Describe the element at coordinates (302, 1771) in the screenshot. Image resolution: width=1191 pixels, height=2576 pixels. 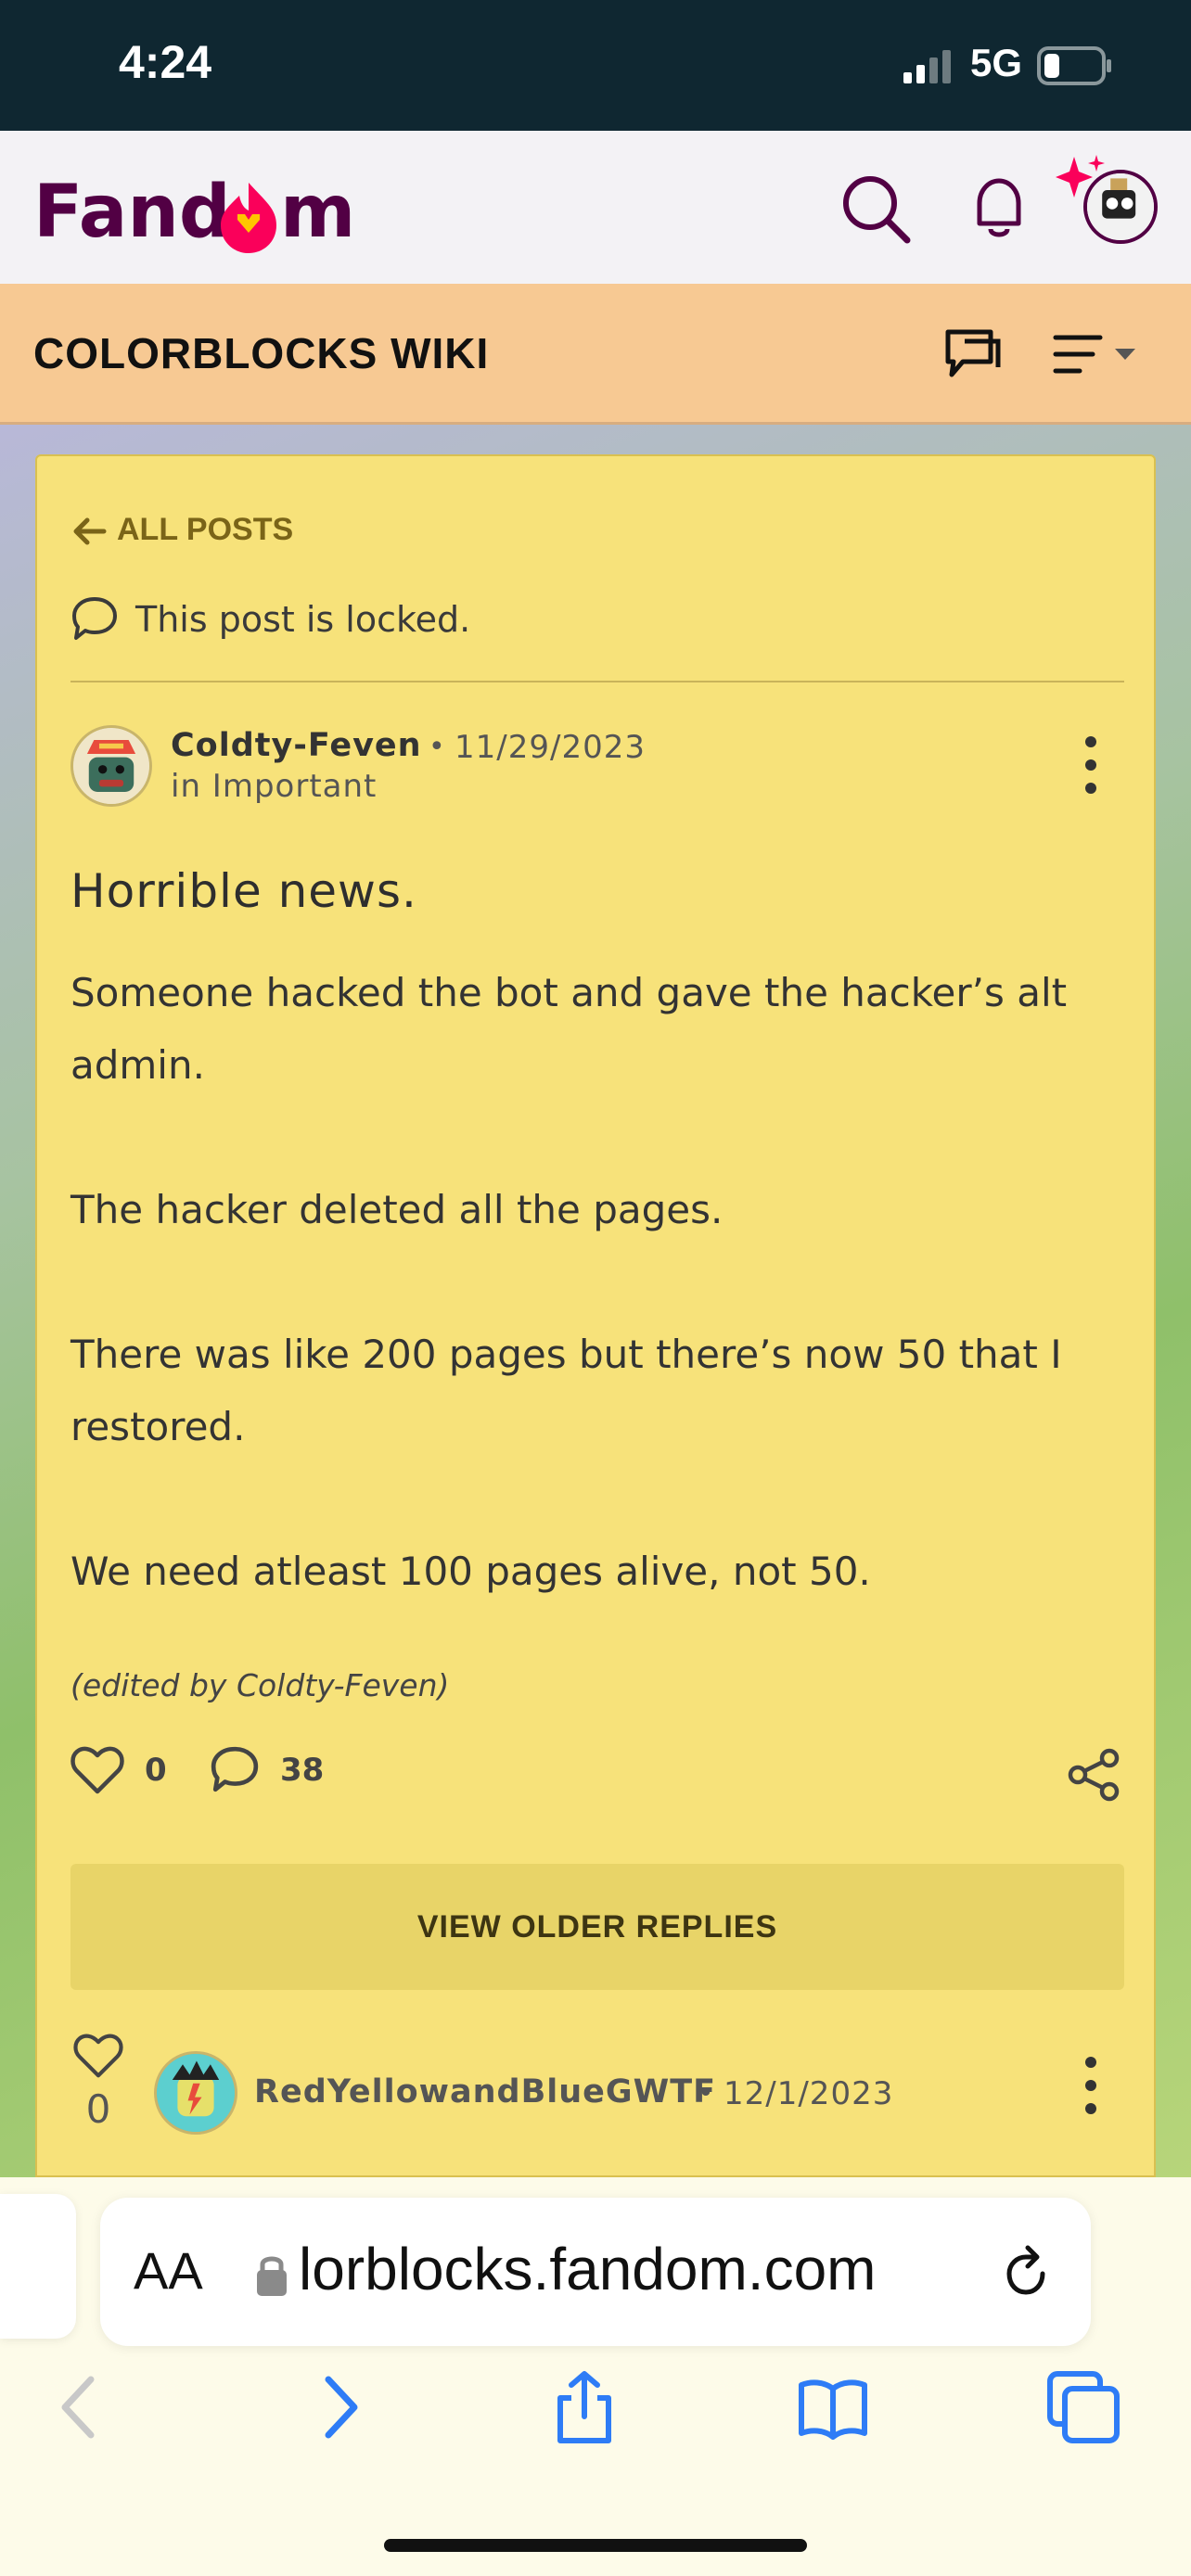
I see `comment-count: 38` at that location.